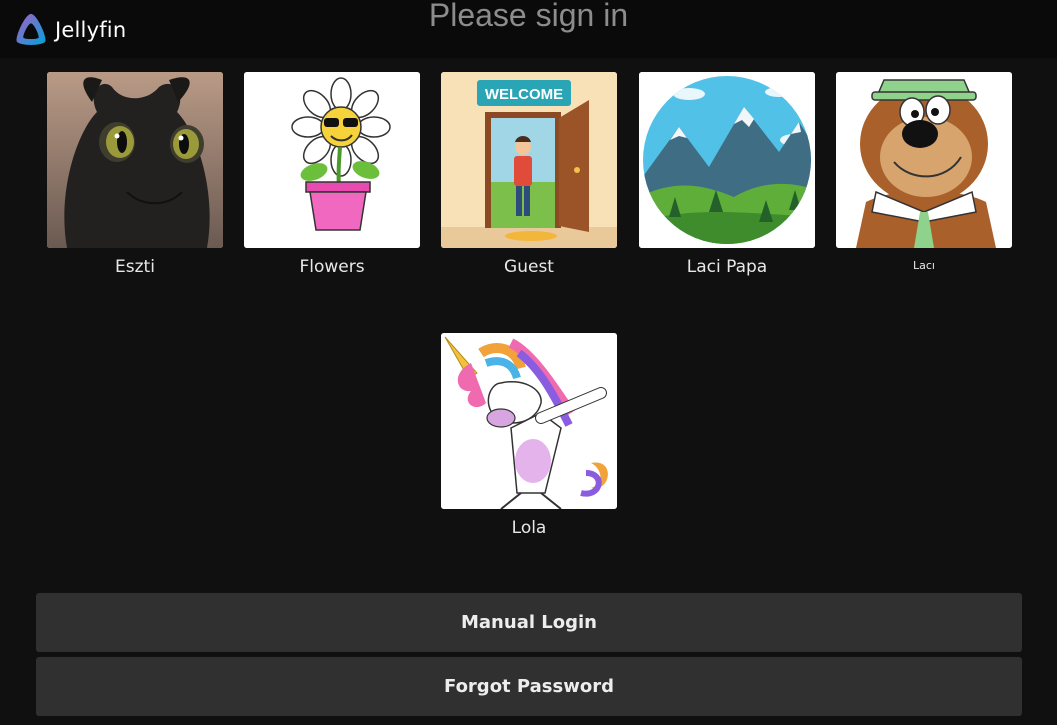 The image size is (1057, 725). What do you see at coordinates (924, 265) in the screenshot?
I see `user-name: Lacı` at bounding box center [924, 265].